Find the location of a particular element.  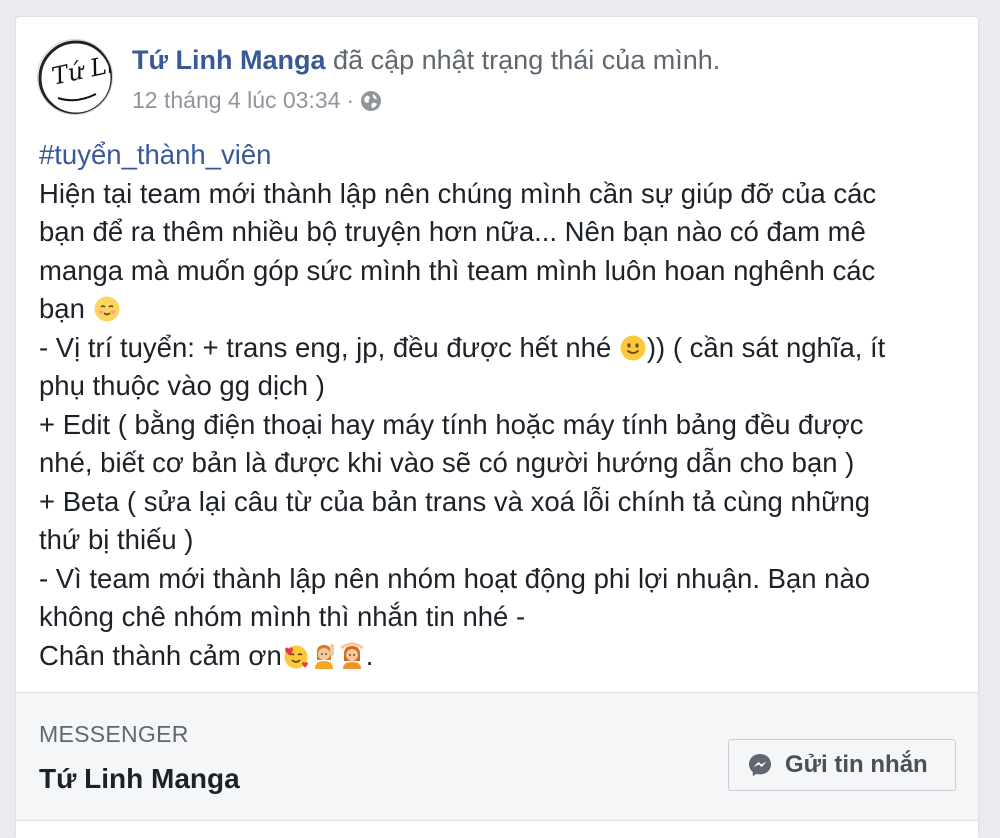

post-line: Chân thành cảm ơn. is located at coordinates (504, 656).